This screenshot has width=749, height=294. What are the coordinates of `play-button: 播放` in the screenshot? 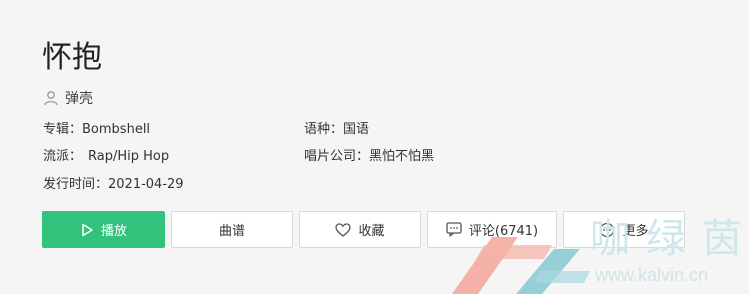 It's located at (103, 229).